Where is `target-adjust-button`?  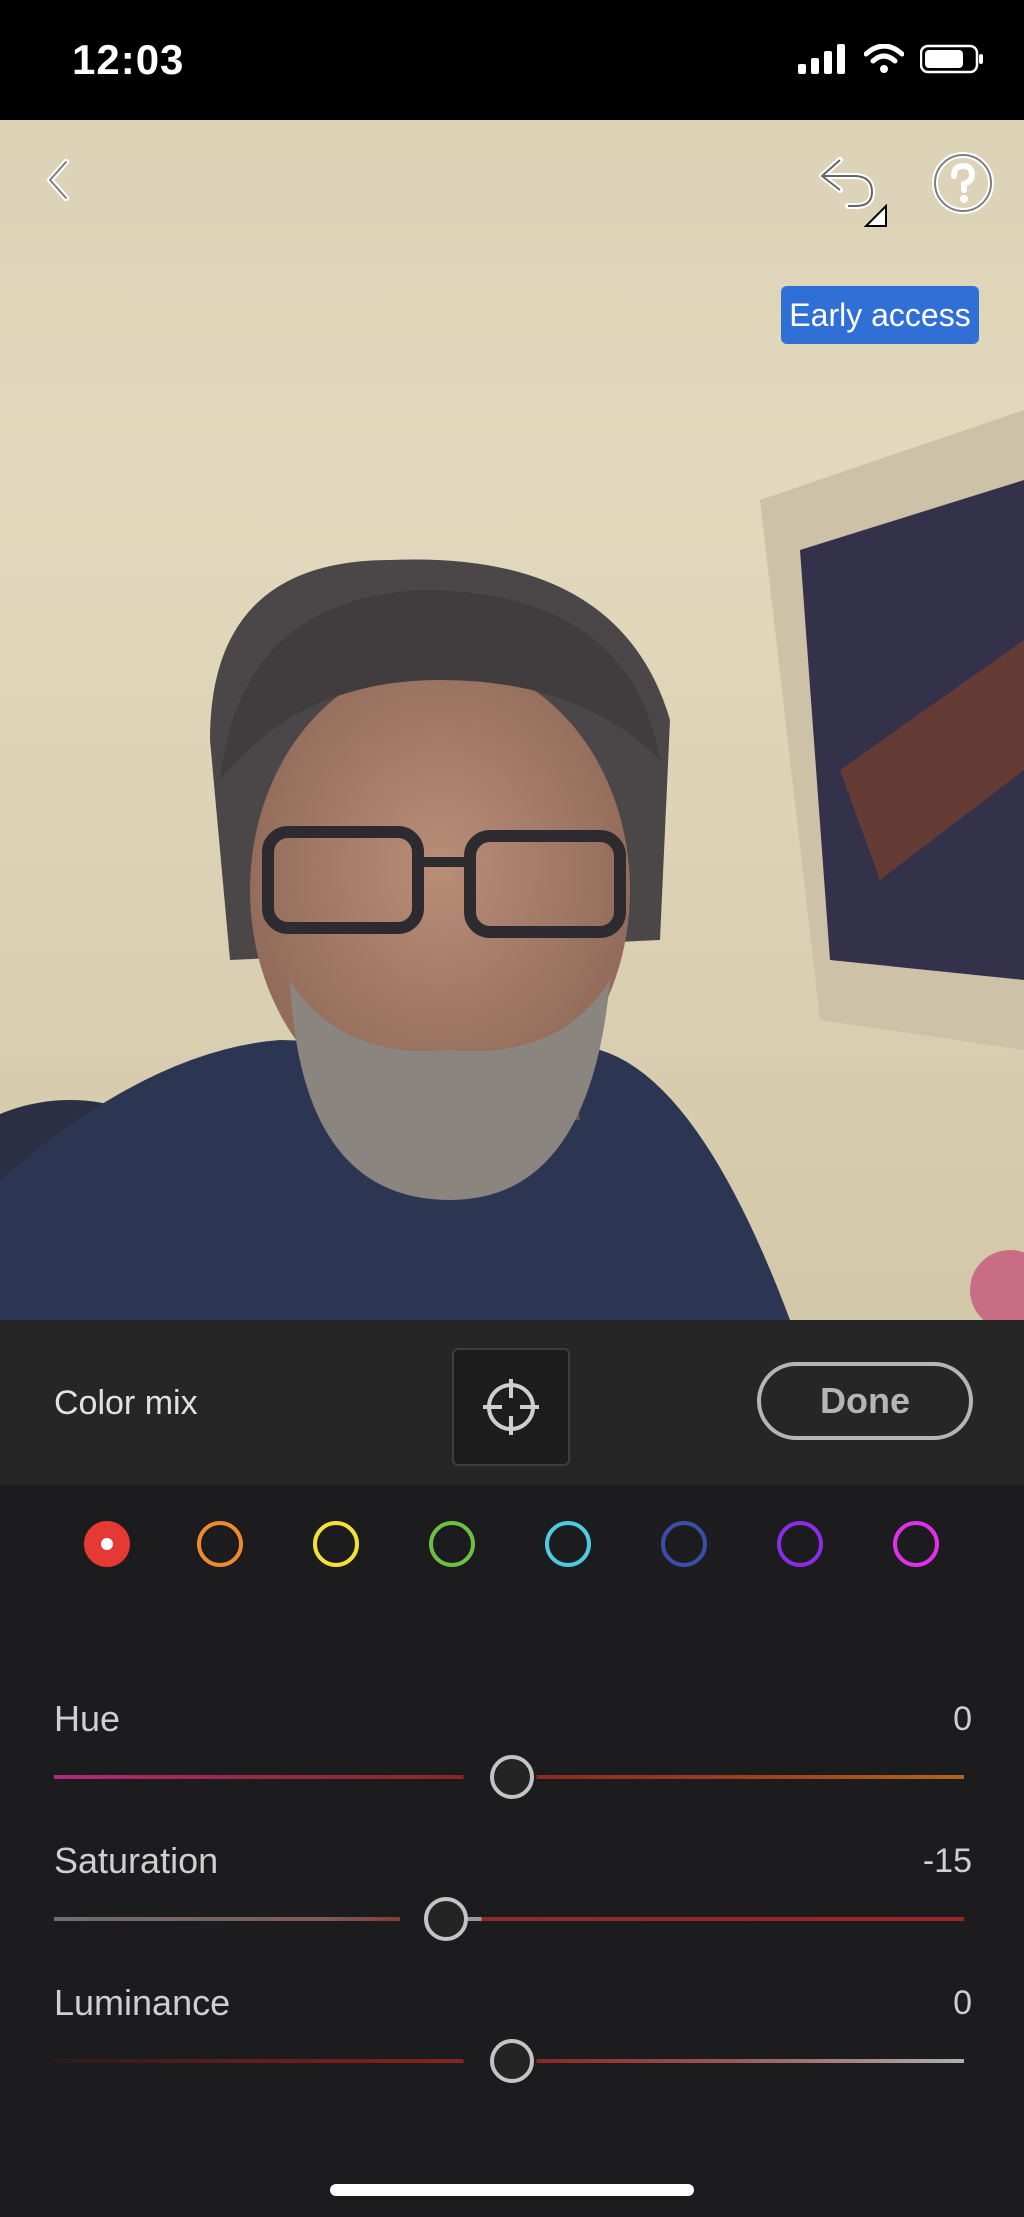 target-adjust-button is located at coordinates (511, 1407).